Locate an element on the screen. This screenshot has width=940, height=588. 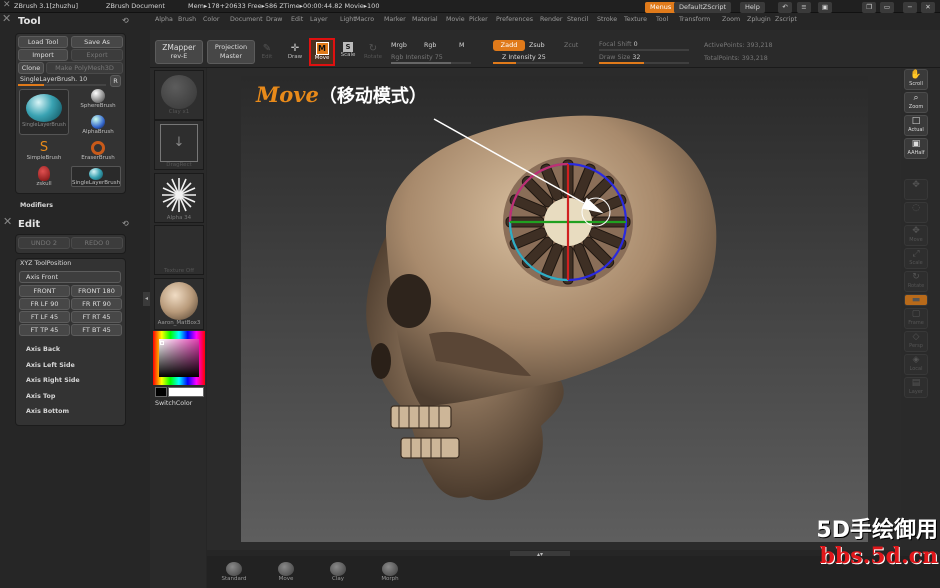
menu-preferences: Preferences is located at coordinates (514, 19).